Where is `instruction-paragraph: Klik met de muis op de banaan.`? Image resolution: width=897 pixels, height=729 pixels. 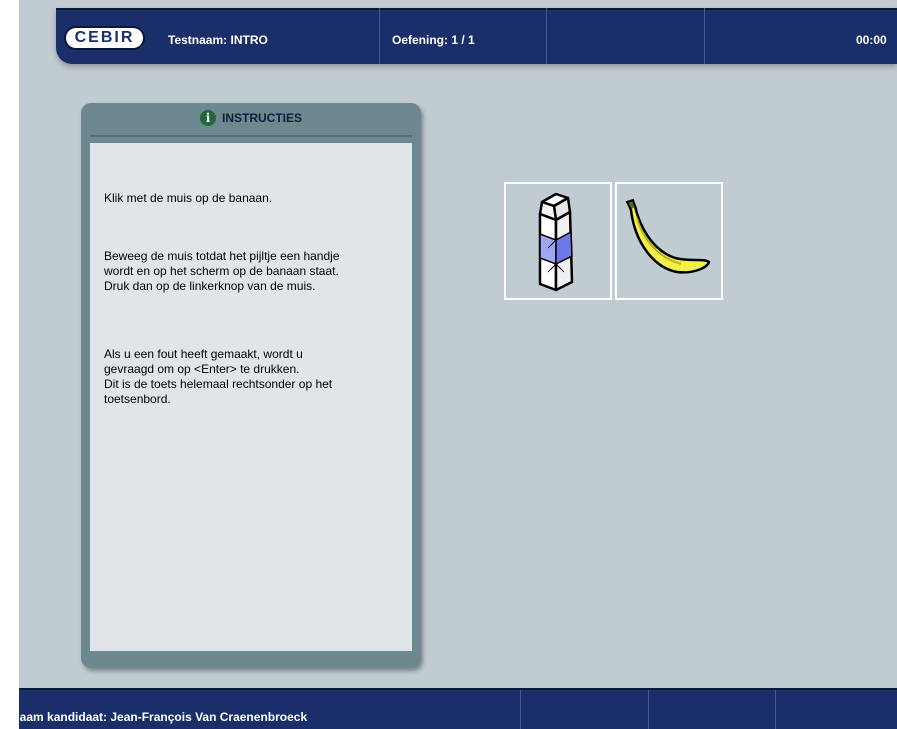 instruction-paragraph: Klik met de muis op de banaan. is located at coordinates (188, 198).